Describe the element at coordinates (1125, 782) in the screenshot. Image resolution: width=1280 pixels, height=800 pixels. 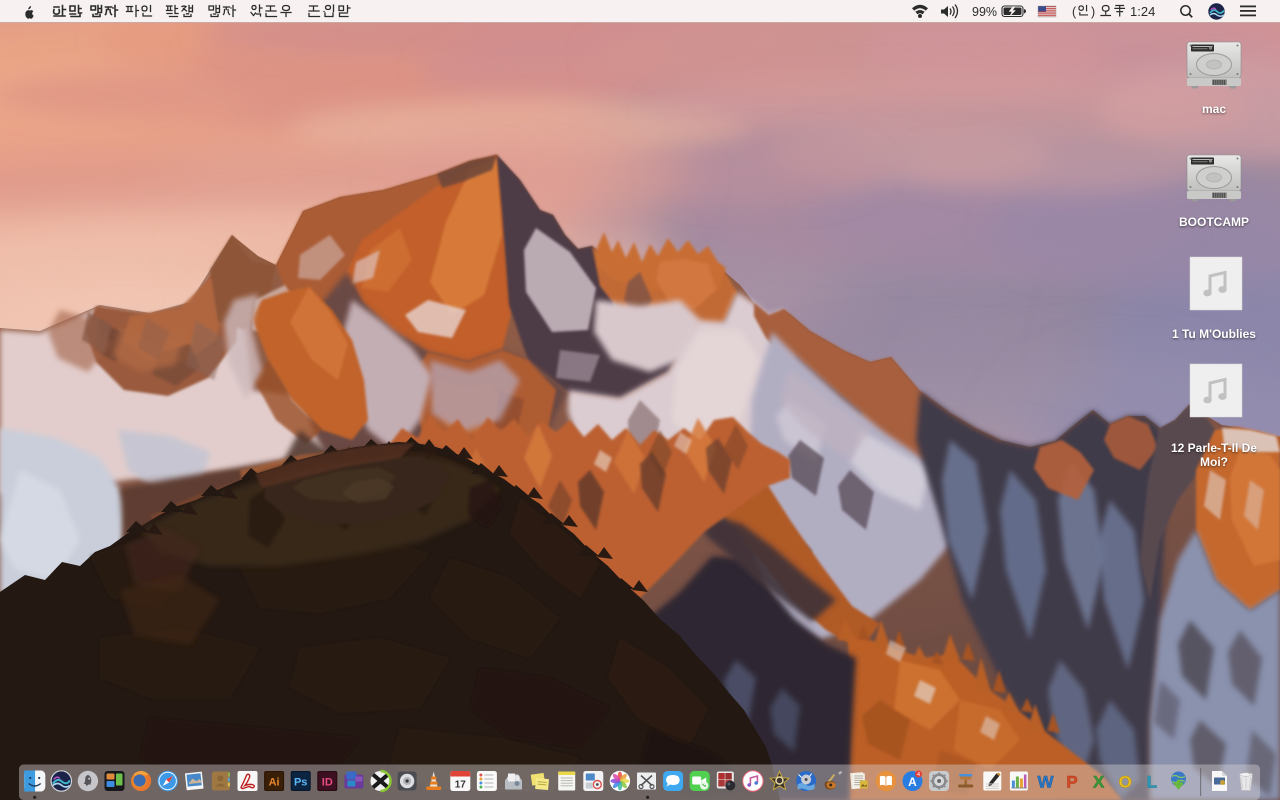
I see `svg-text: O` at that location.